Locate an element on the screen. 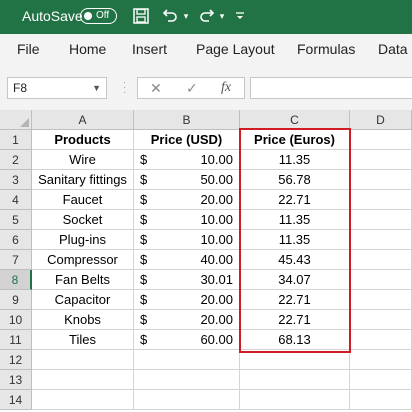 The image size is (412, 412). product-cell: Plug-ins is located at coordinates (83, 240).